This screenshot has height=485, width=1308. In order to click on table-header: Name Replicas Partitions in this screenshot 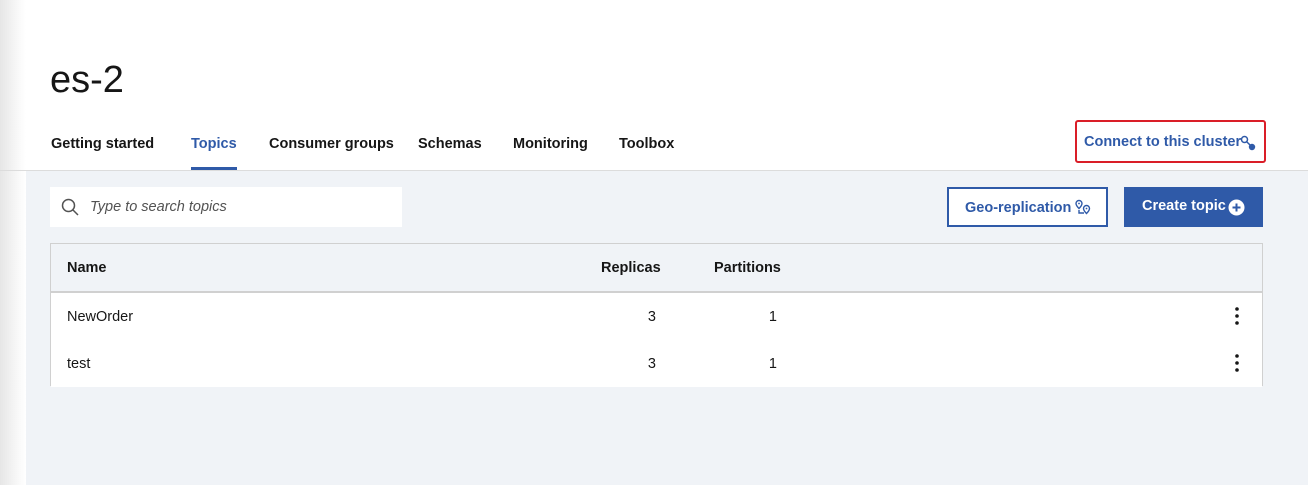, I will do `click(656, 268)`.